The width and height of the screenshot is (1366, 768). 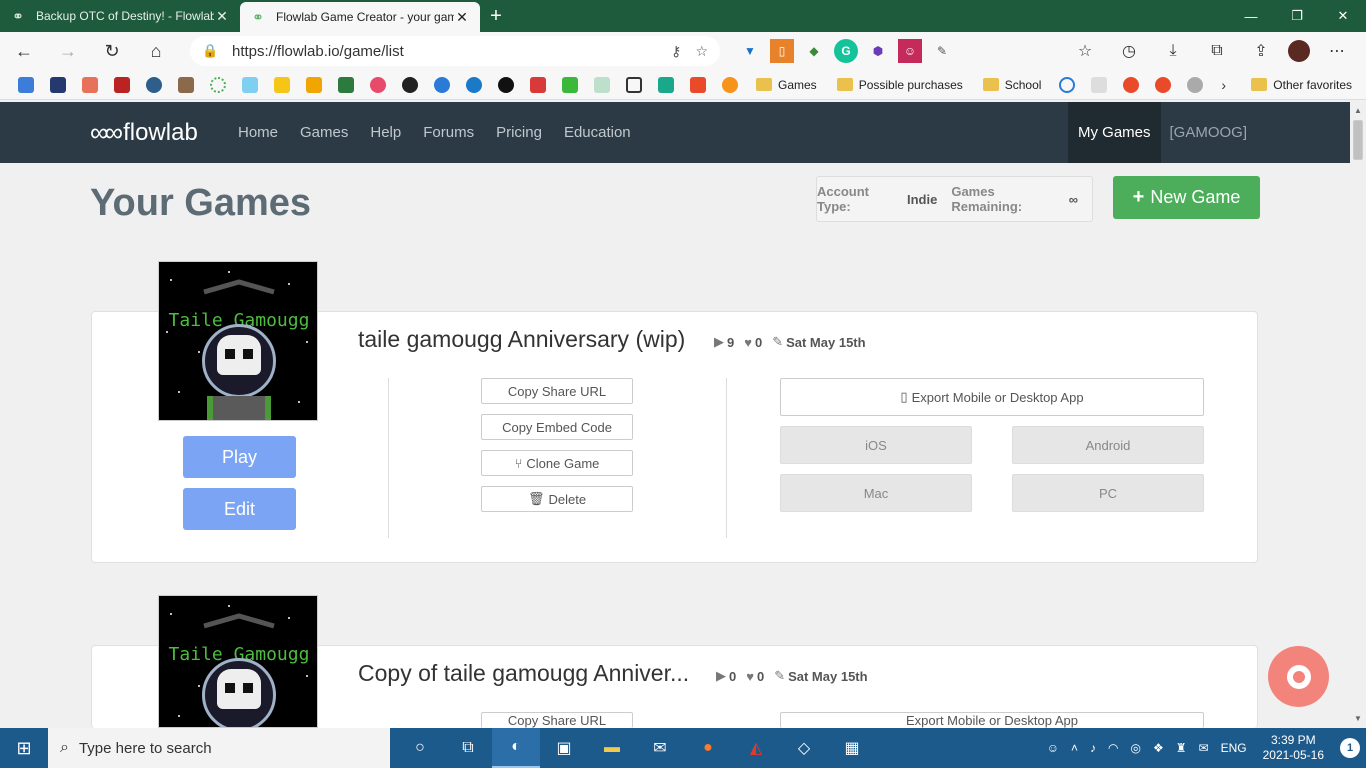 I want to click on scroll-up-icon: ▲, so click(x=1358, y=110).